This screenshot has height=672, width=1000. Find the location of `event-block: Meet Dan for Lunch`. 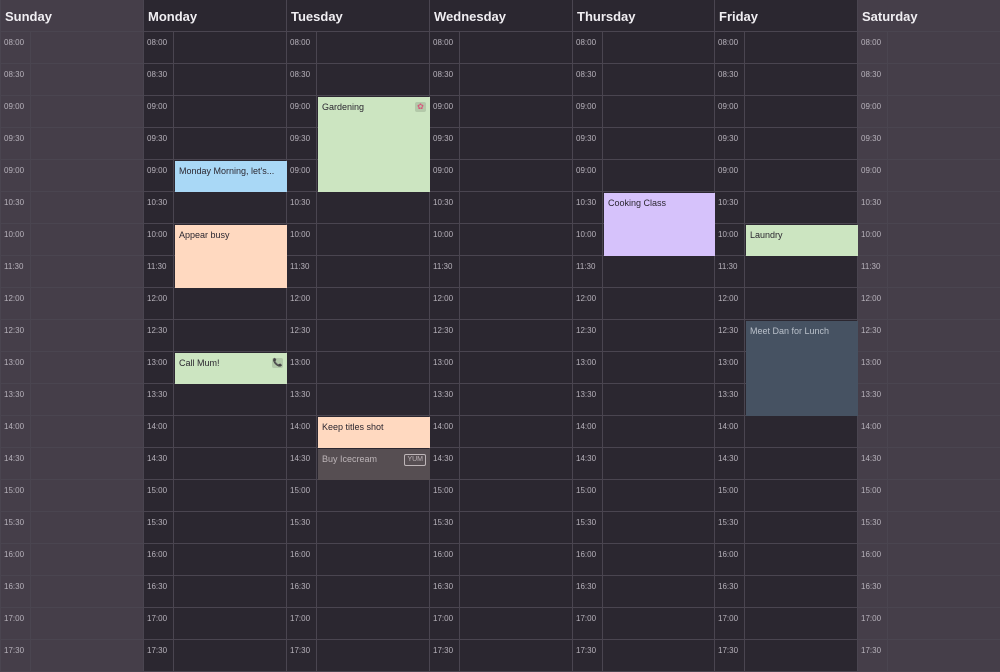

event-block: Meet Dan for Lunch is located at coordinates (802, 368).